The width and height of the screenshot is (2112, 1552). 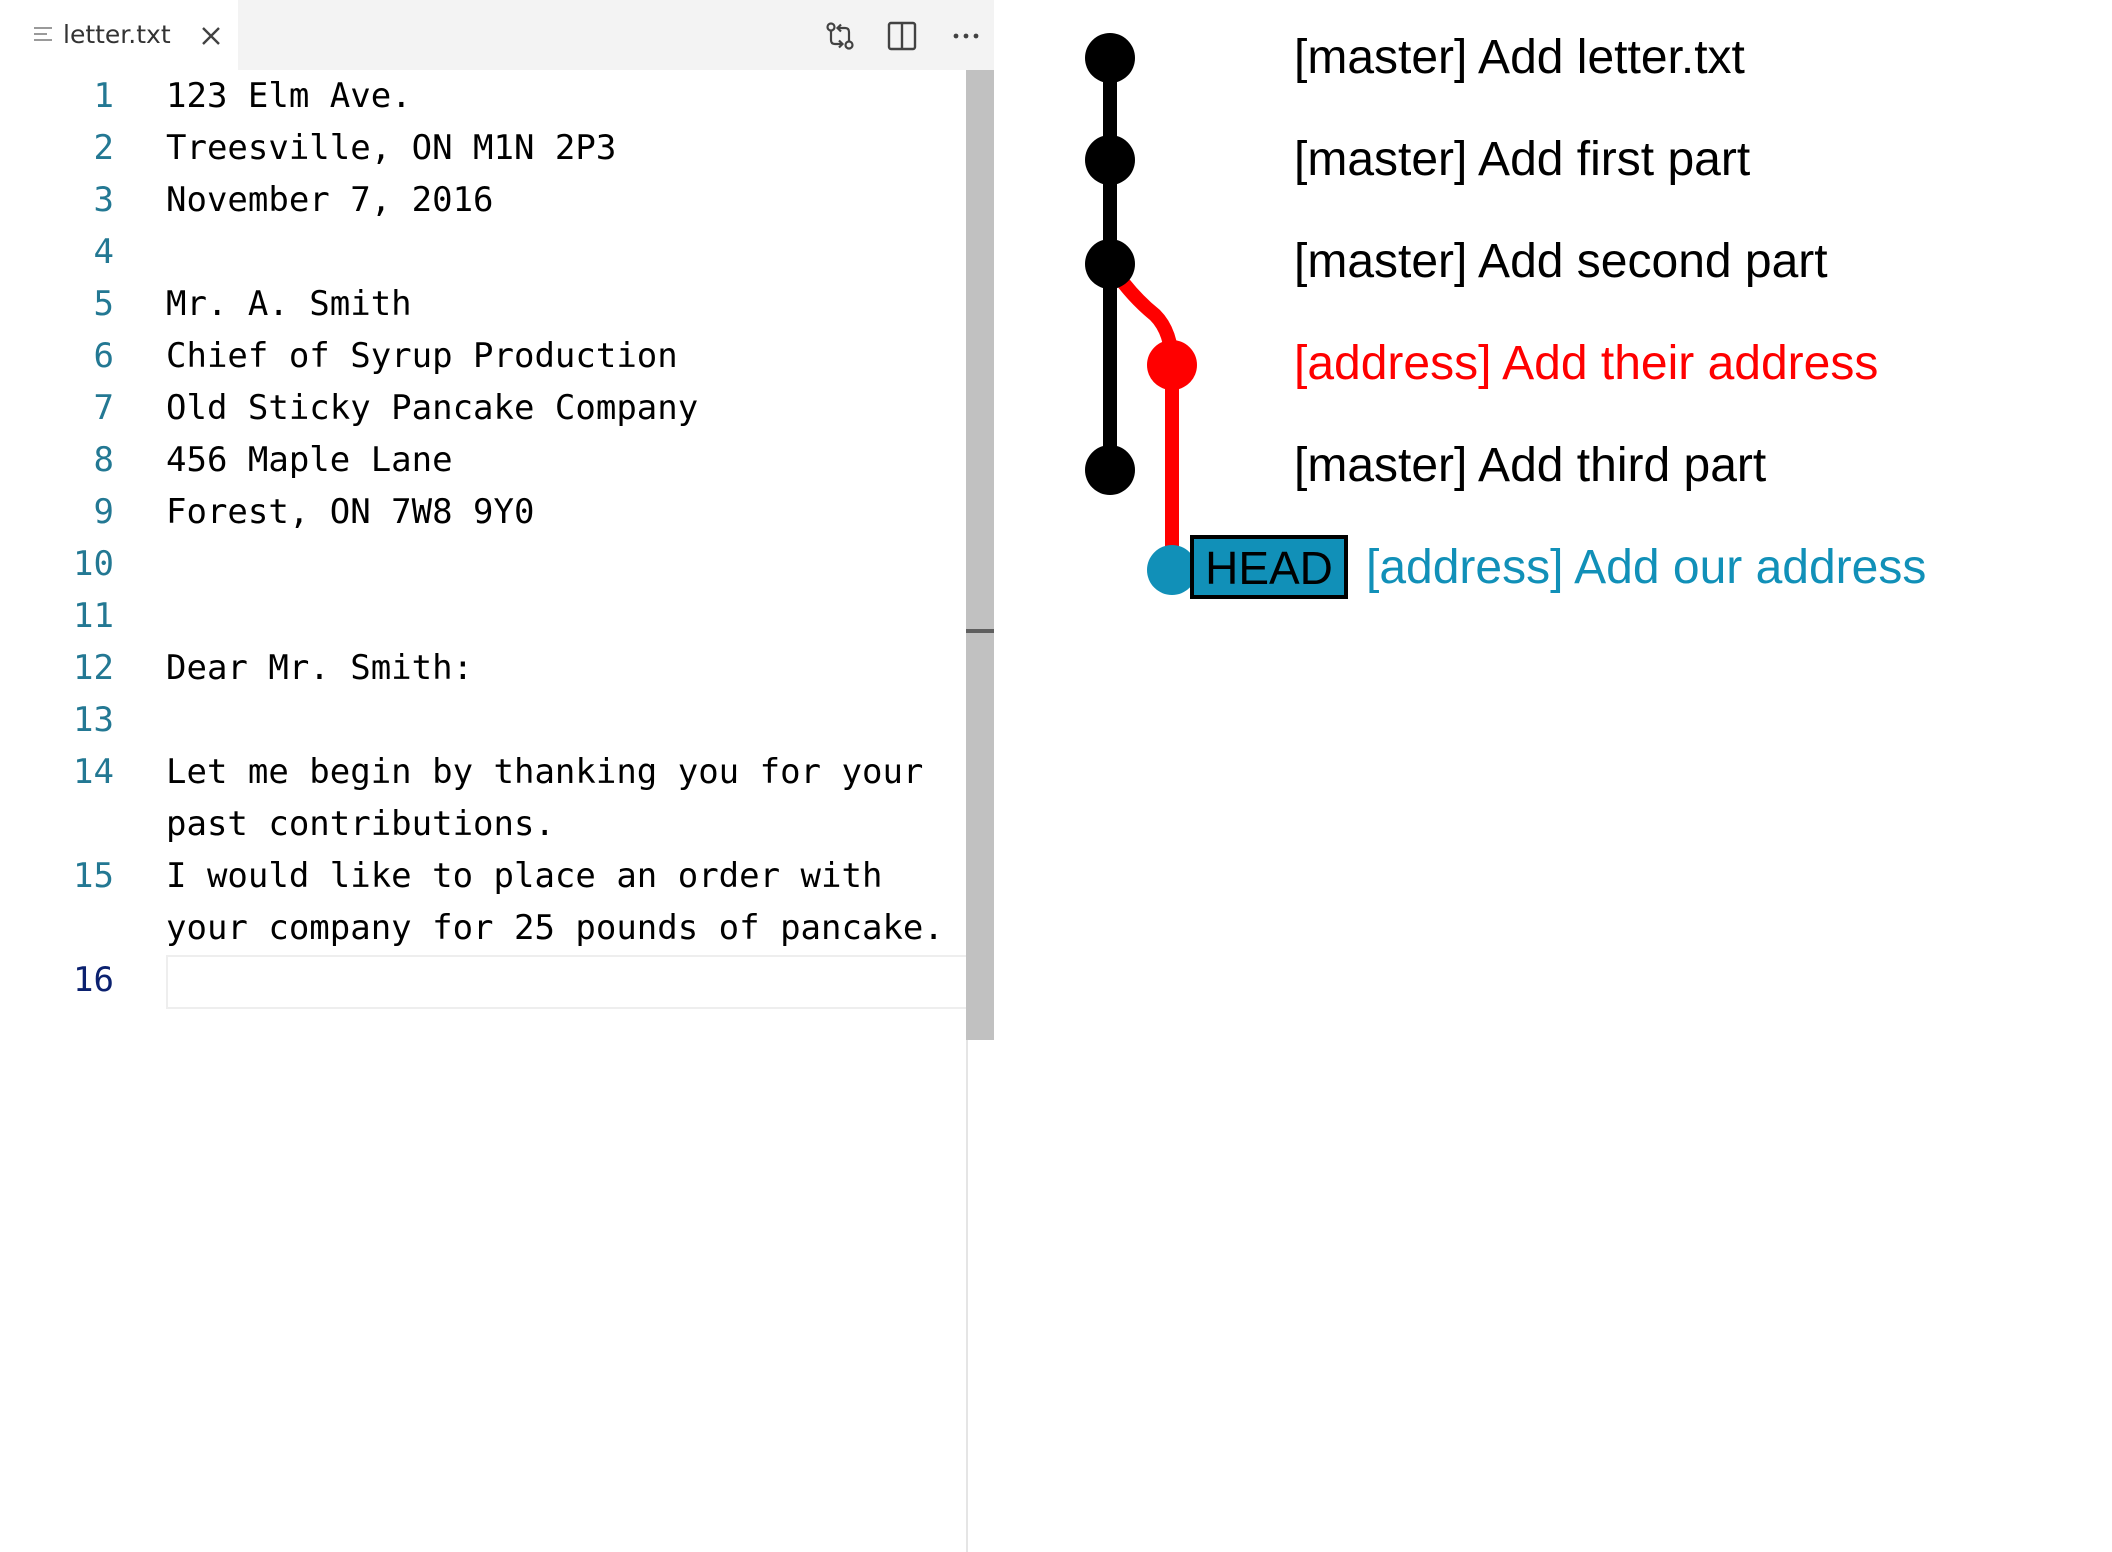 I want to click on code-line: November 7, 2016, so click(x=330, y=200).